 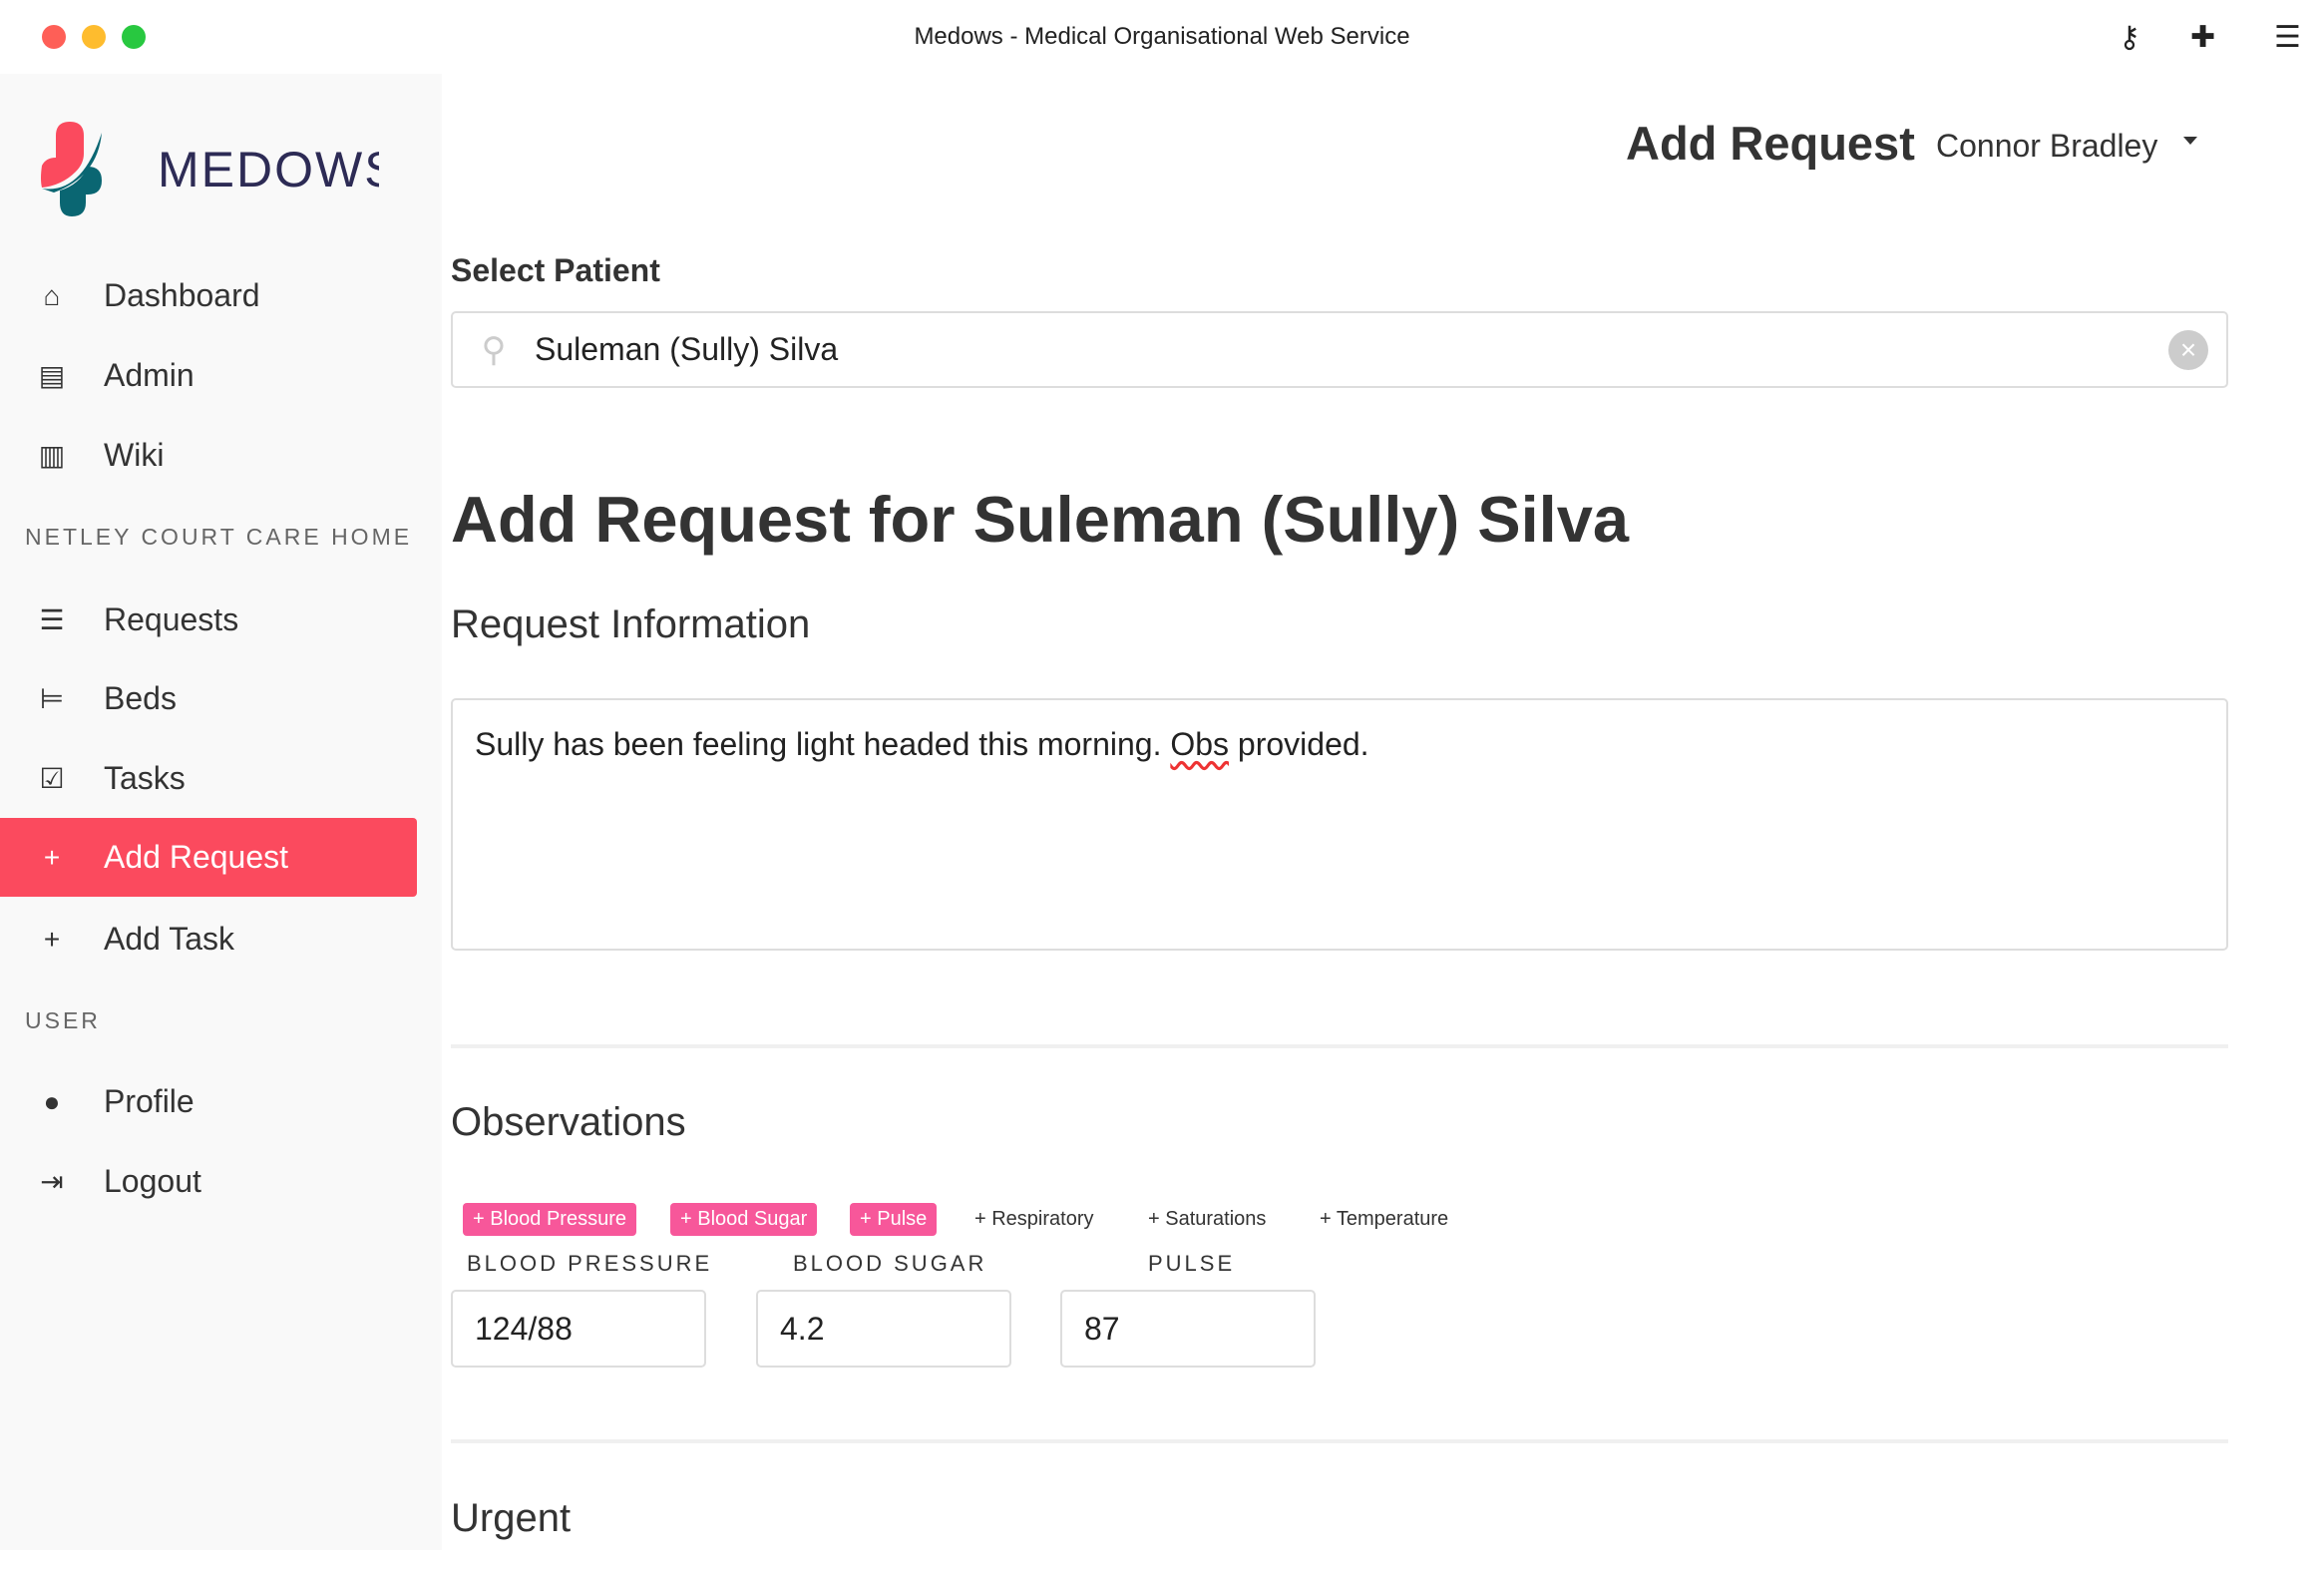 I want to click on request-text: provided., so click(x=1299, y=744).